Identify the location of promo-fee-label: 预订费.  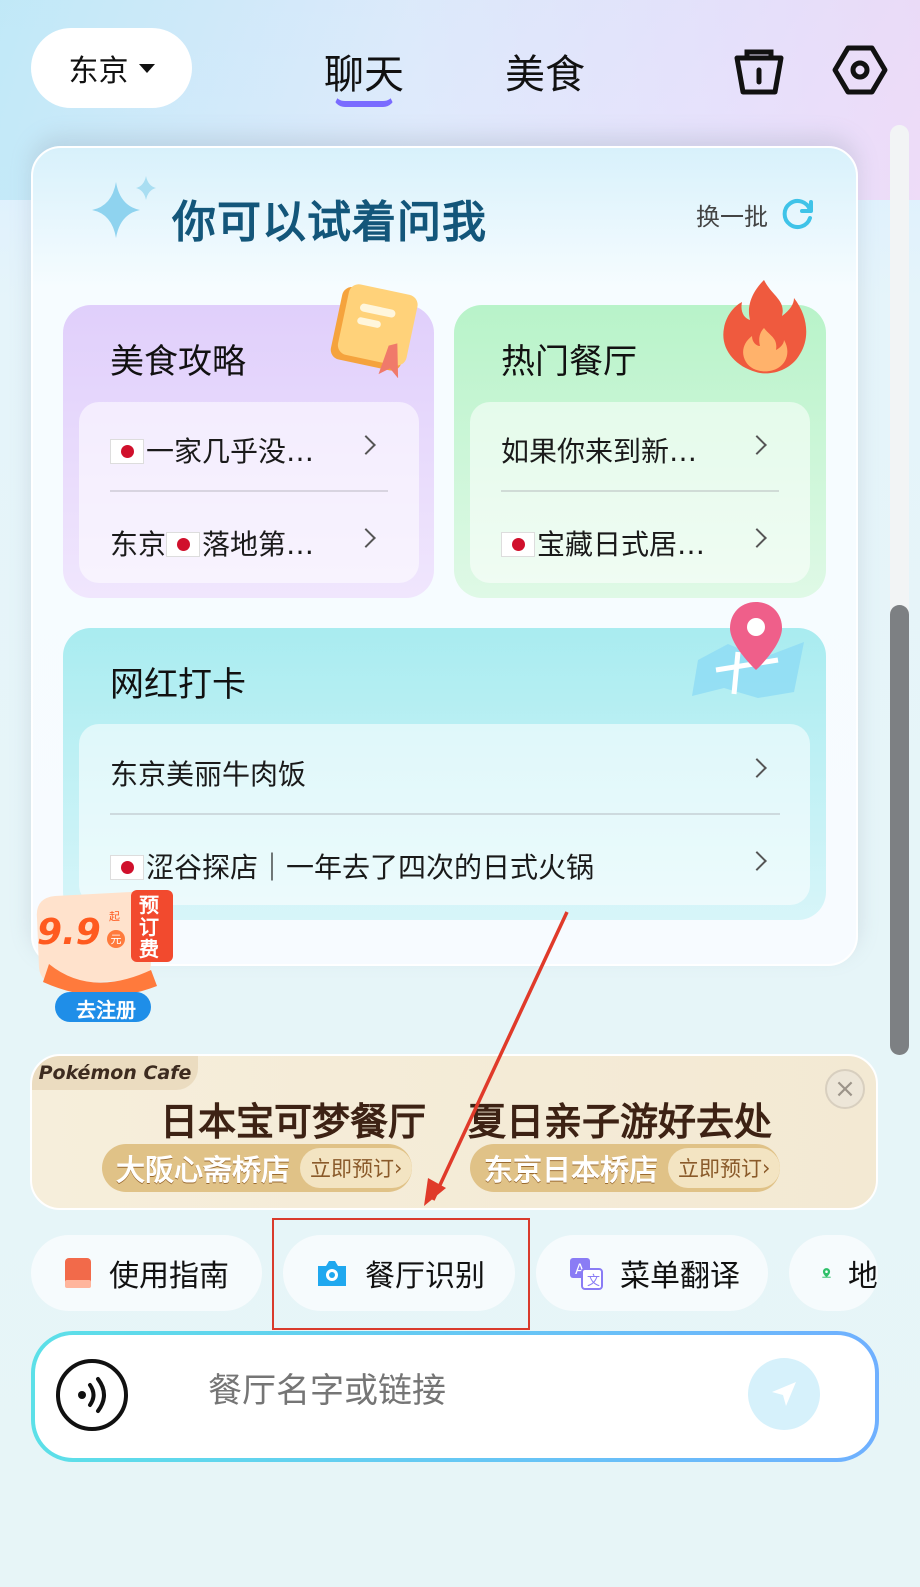
(149, 927).